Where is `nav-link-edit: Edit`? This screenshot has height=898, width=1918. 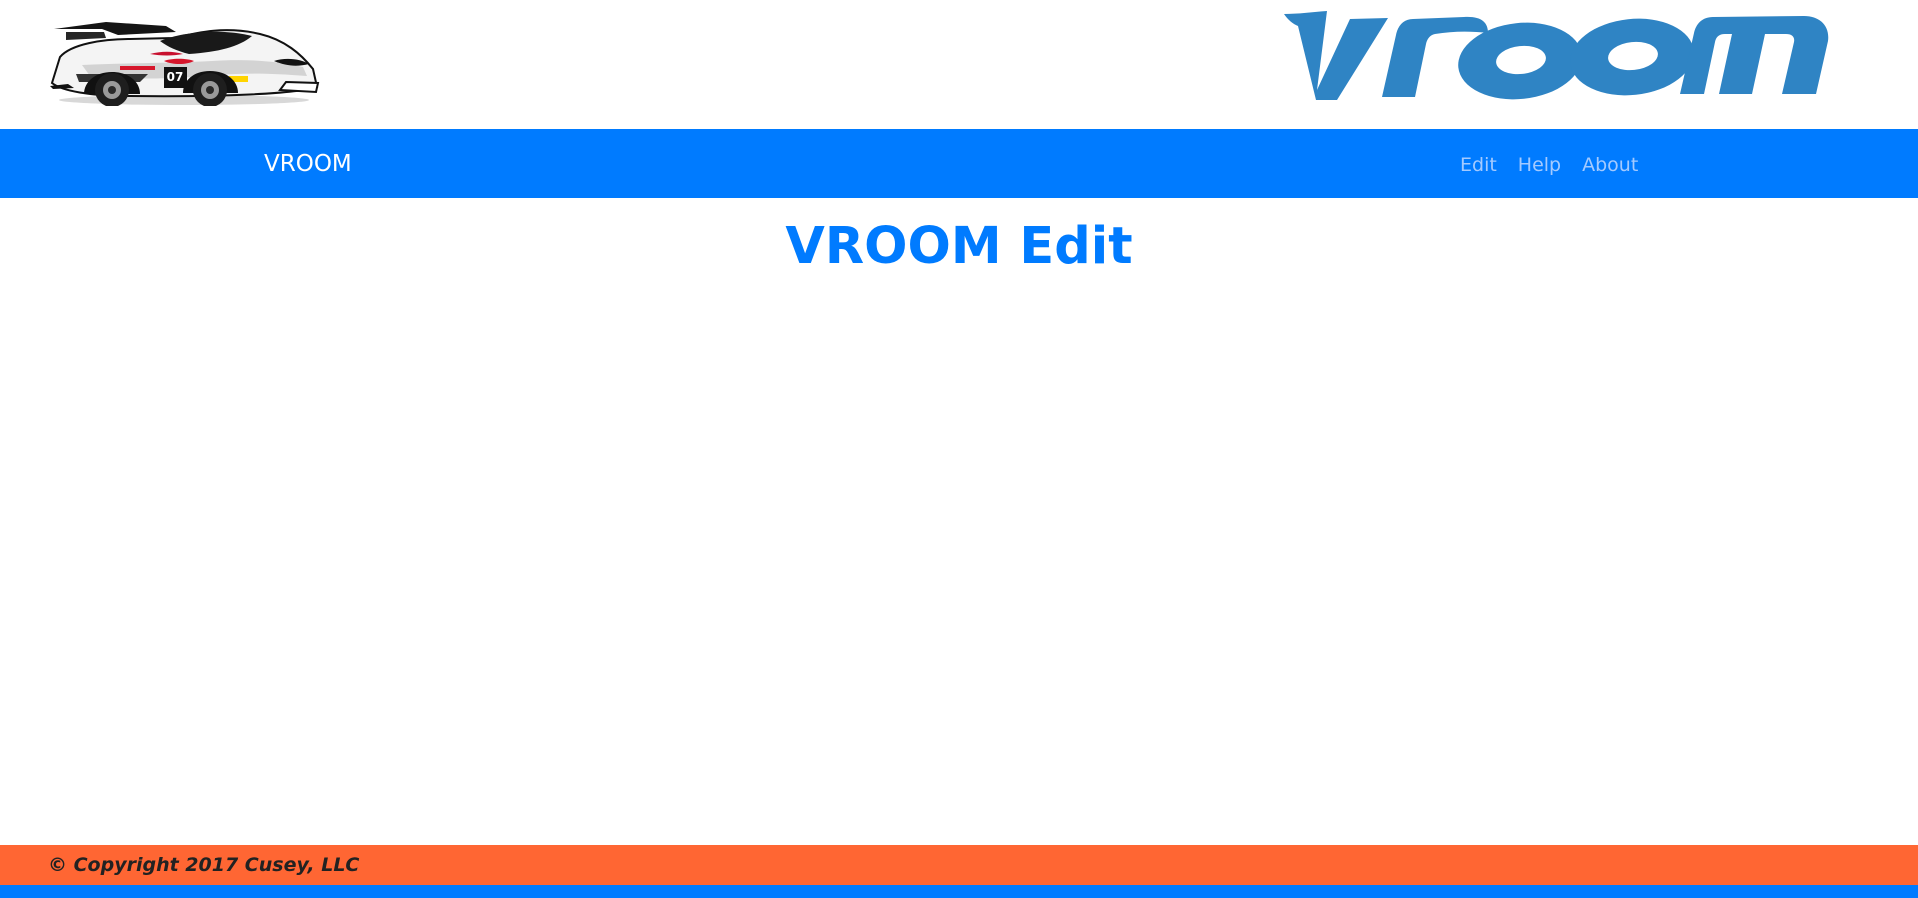 nav-link-edit: Edit is located at coordinates (1478, 165).